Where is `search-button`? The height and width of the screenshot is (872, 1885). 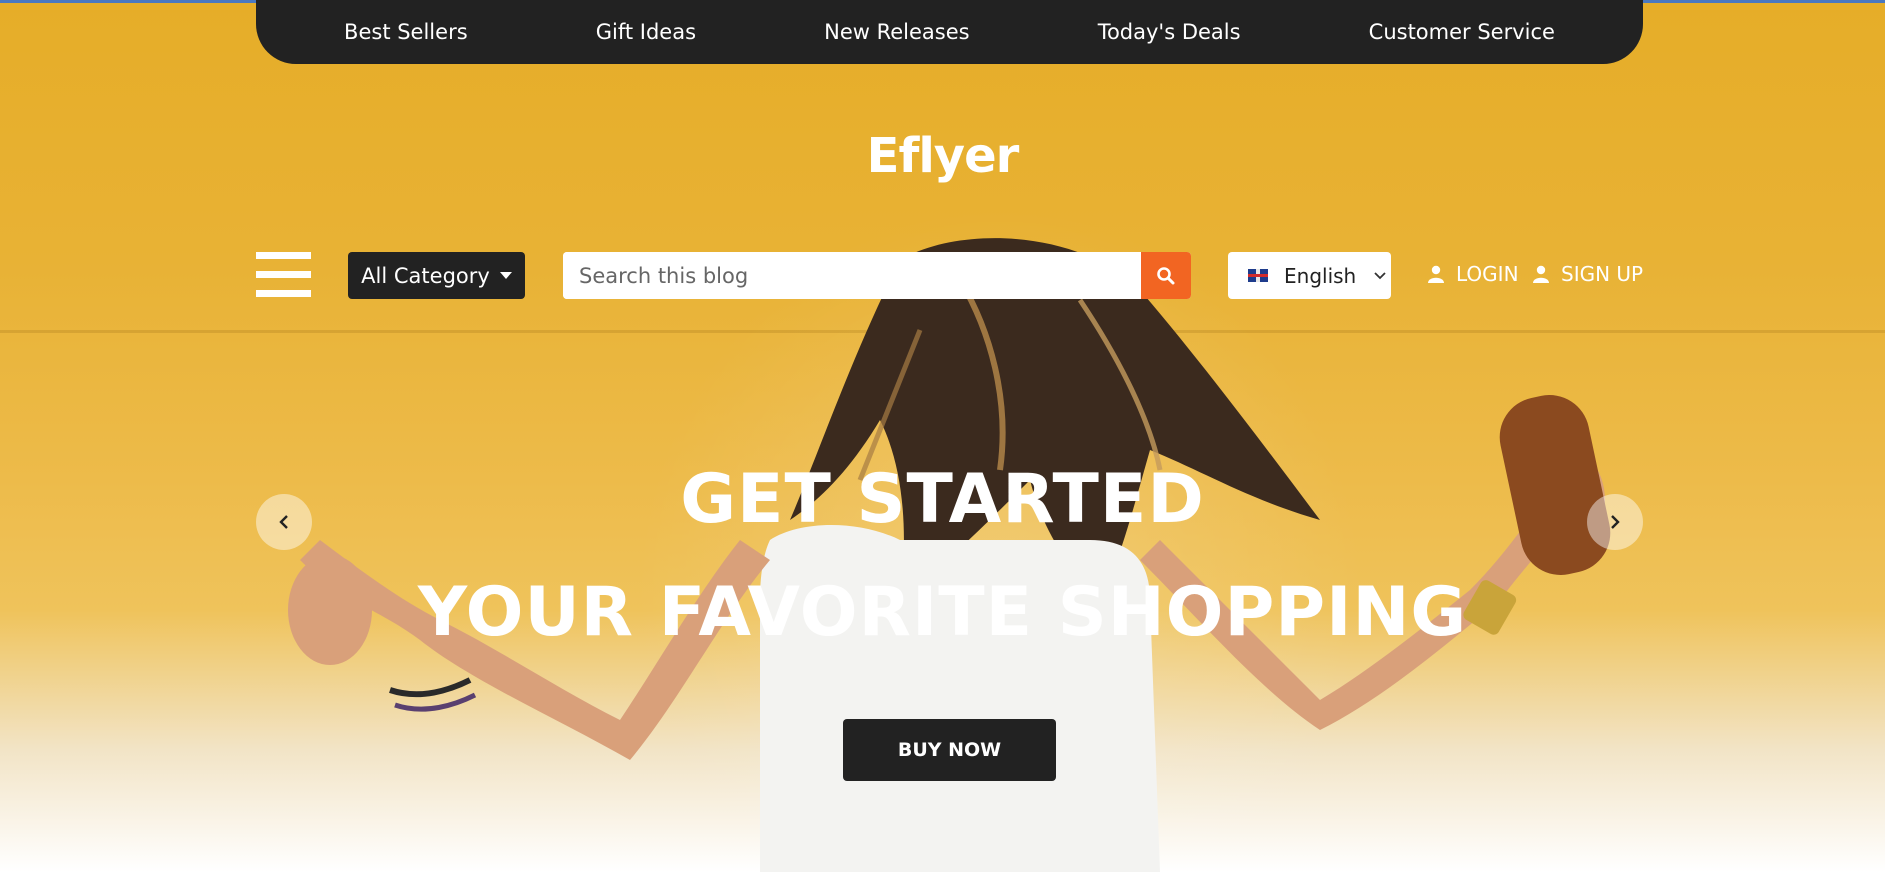
search-button is located at coordinates (1166, 275).